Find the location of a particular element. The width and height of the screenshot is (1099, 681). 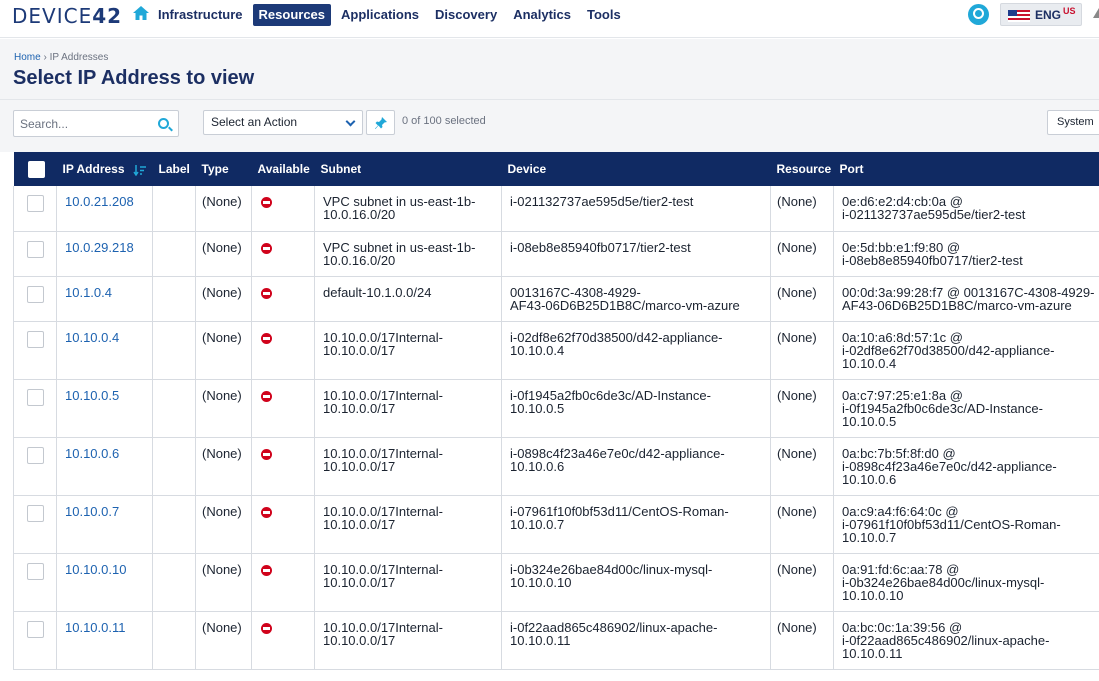

user-menu-icon is located at coordinates (1096, 13).